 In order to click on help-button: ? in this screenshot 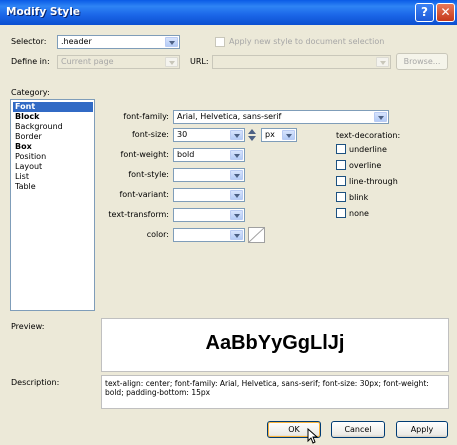, I will do `click(424, 12)`.